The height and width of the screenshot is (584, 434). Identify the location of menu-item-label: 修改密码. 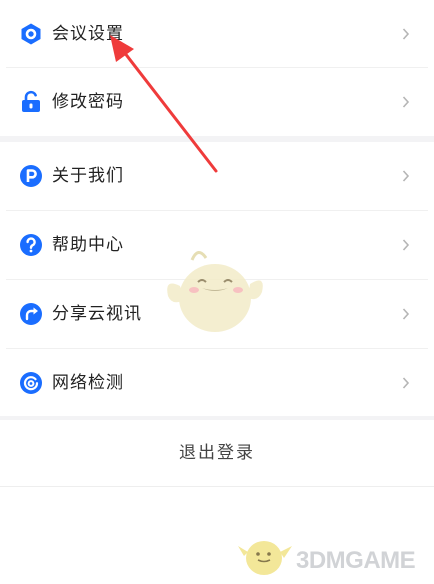
(88, 102).